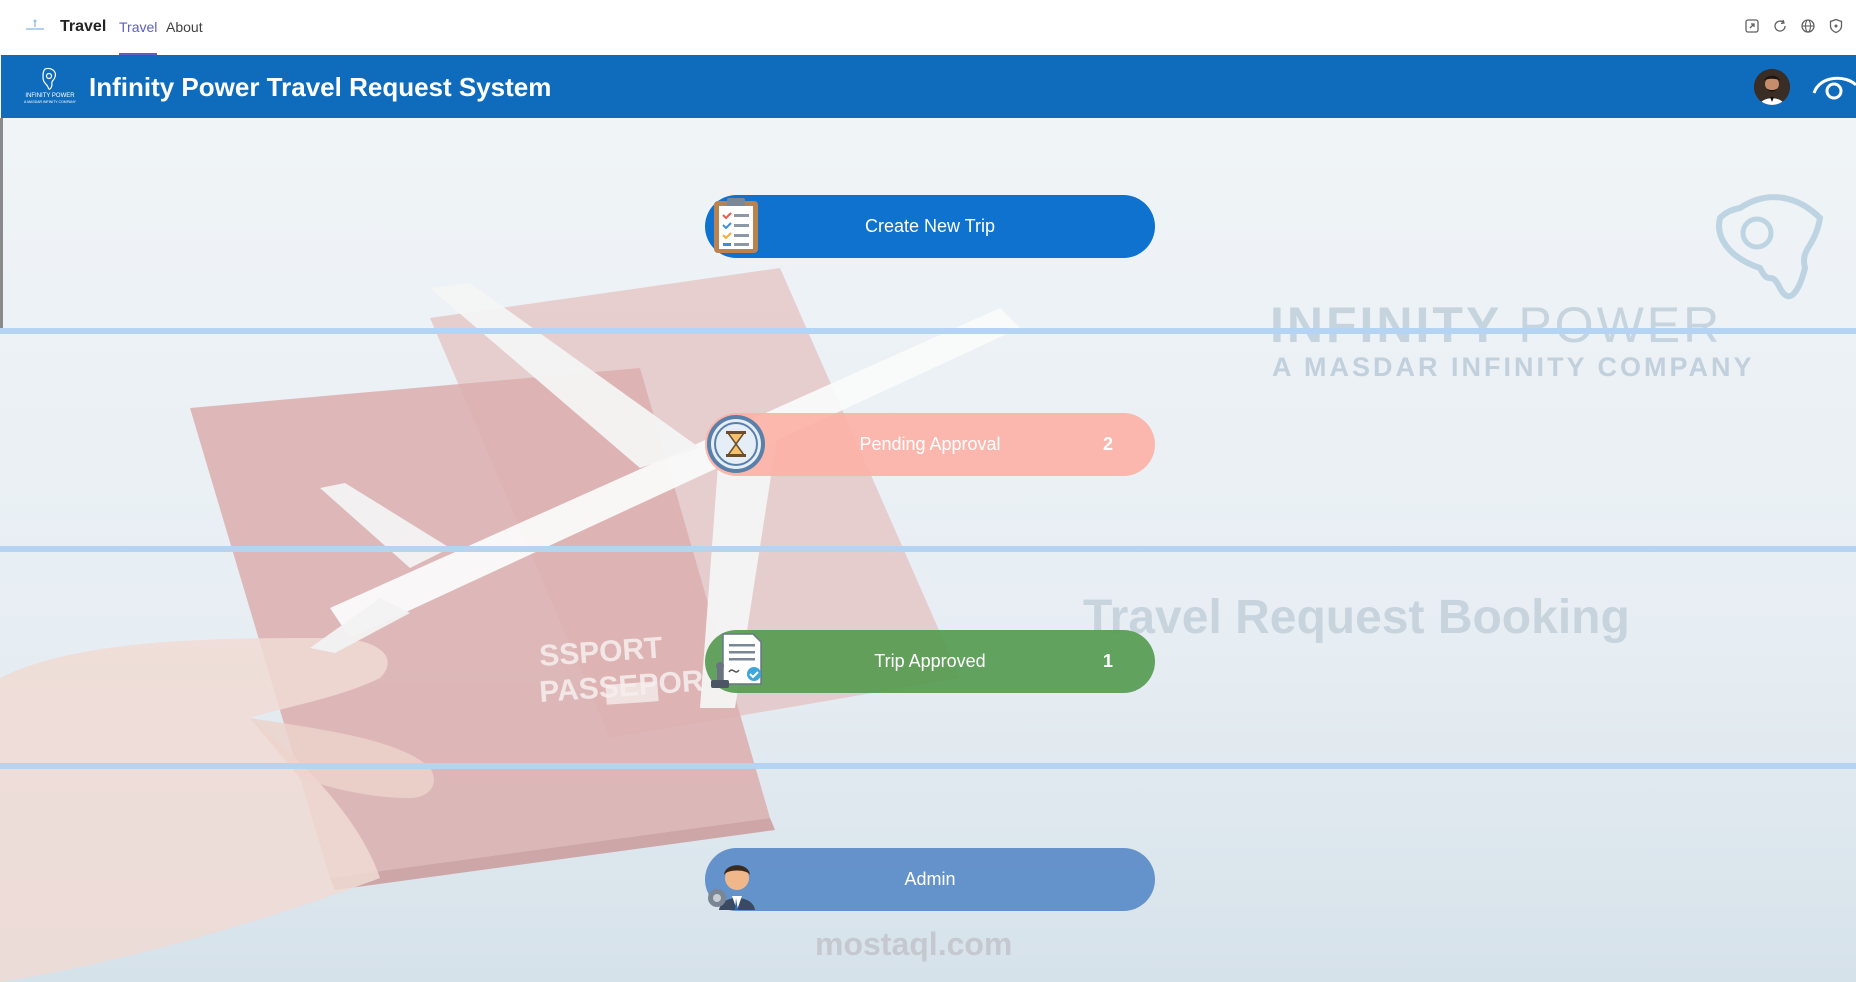  What do you see at coordinates (914, 944) in the screenshot?
I see `watermark-site: mostaql.com` at bounding box center [914, 944].